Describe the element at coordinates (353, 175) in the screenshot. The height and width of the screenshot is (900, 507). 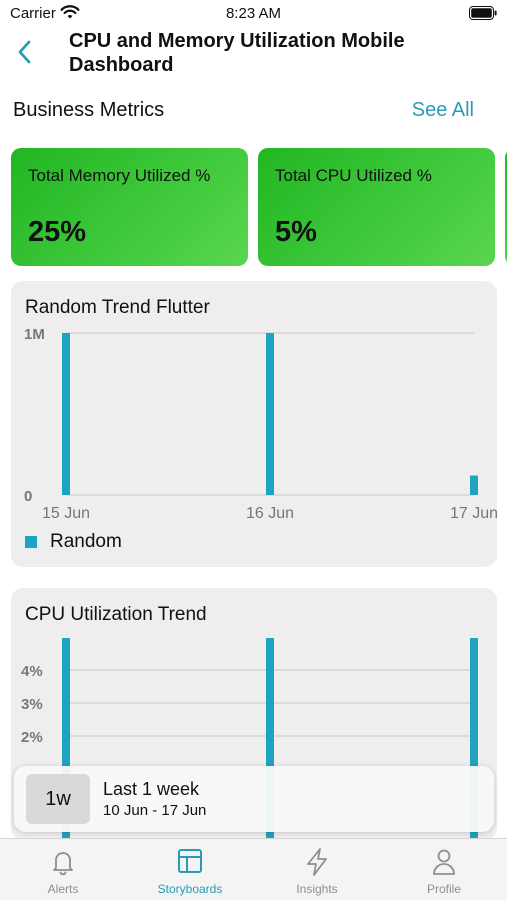
I see `metric-label: Total CPU Utilized %` at that location.